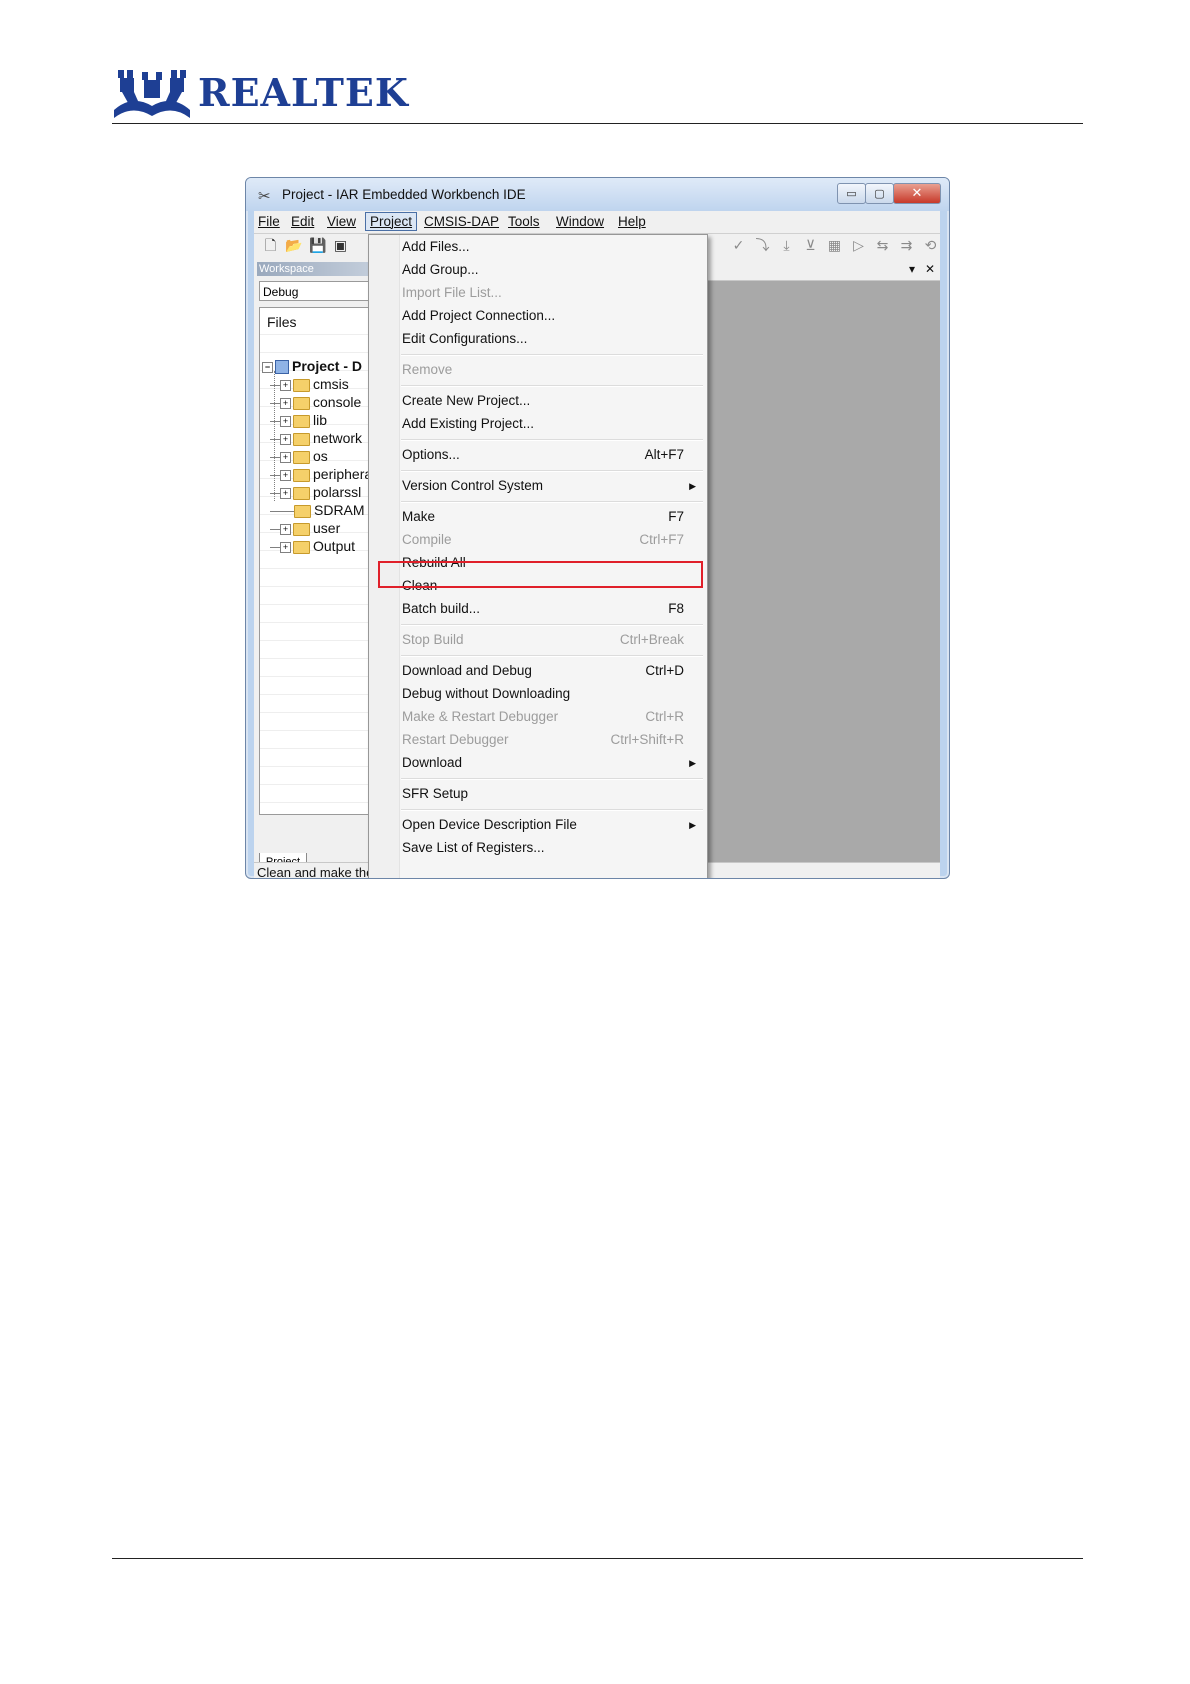  Describe the element at coordinates (318, 291) in the screenshot. I see `config-select: Debug` at that location.